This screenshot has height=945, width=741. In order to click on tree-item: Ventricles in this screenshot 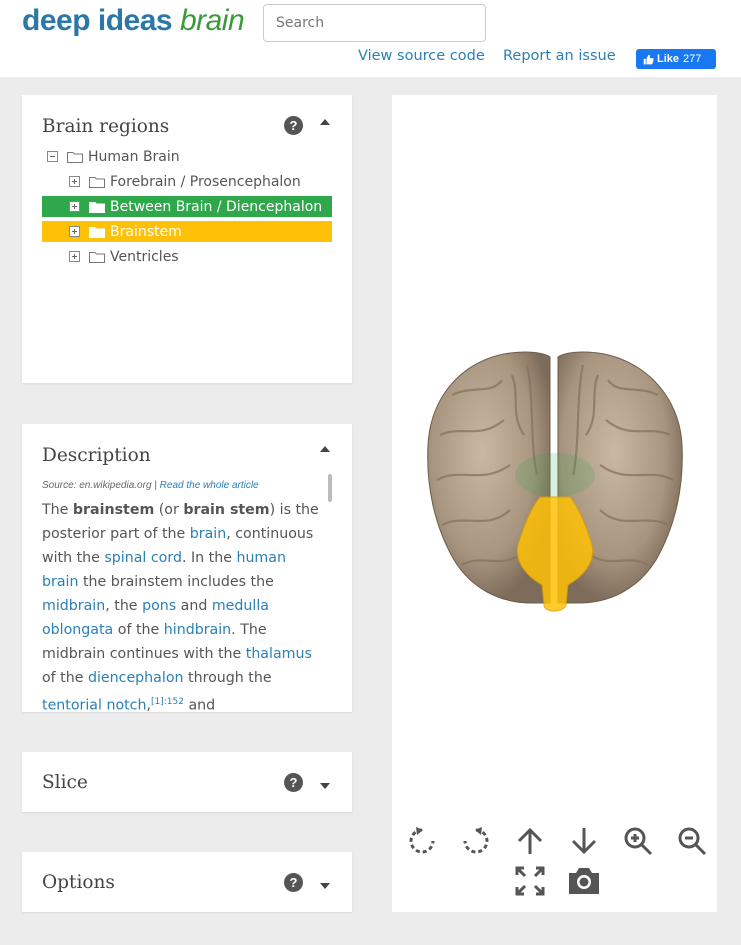, I will do `click(124, 256)`.